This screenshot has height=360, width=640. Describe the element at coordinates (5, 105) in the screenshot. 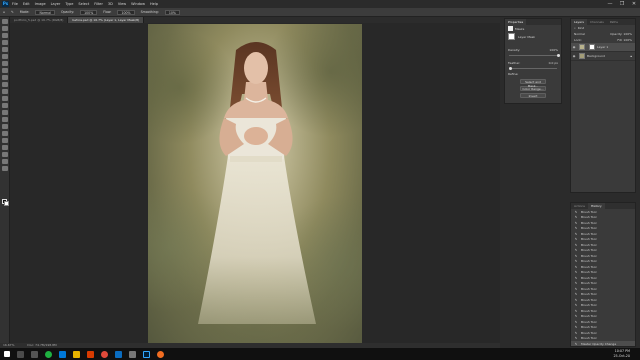

I see `gradient-tool-icon` at that location.